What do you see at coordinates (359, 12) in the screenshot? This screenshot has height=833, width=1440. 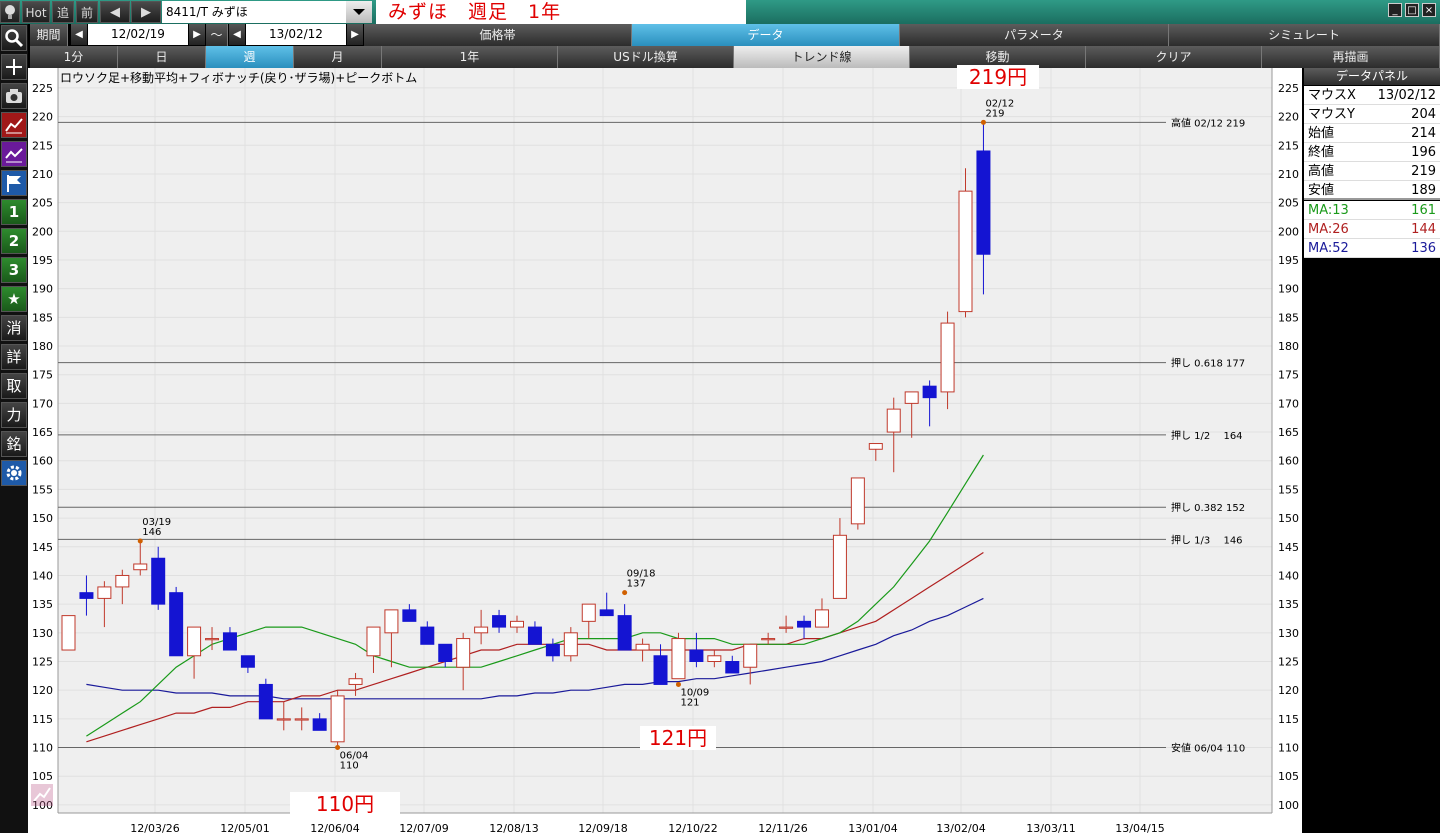 I see `symbol-dropdown-button` at bounding box center [359, 12].